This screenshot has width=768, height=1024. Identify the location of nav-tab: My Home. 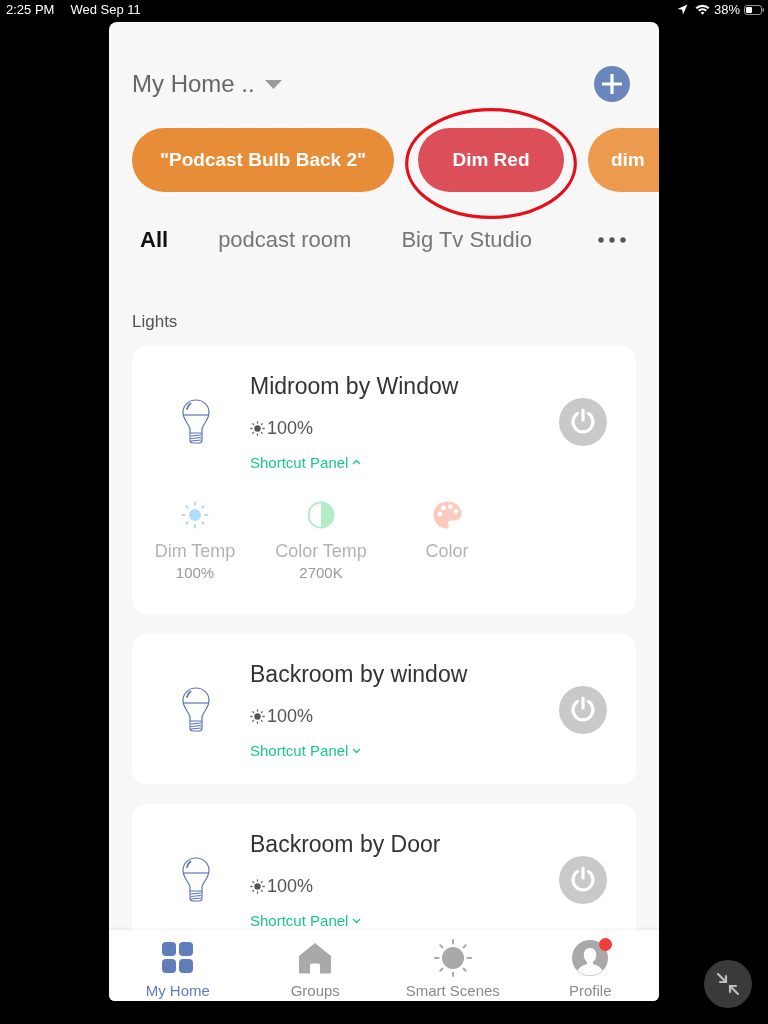
(178, 965).